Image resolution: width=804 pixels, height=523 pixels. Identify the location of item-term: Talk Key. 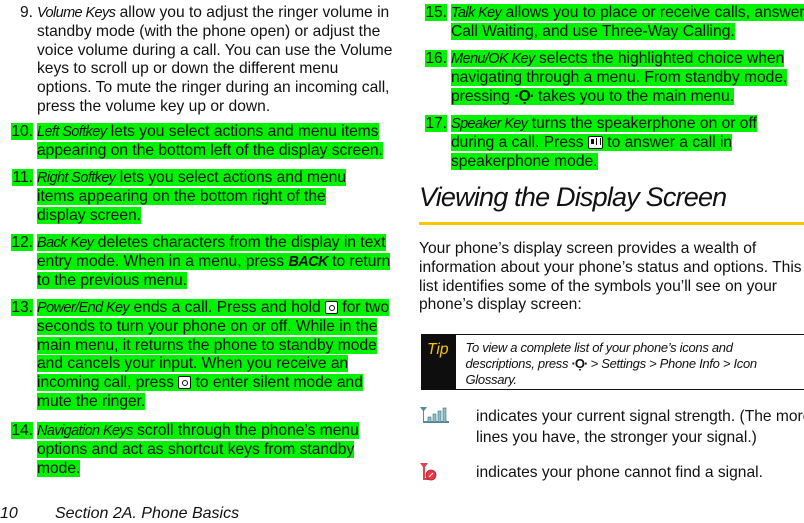
(476, 13).